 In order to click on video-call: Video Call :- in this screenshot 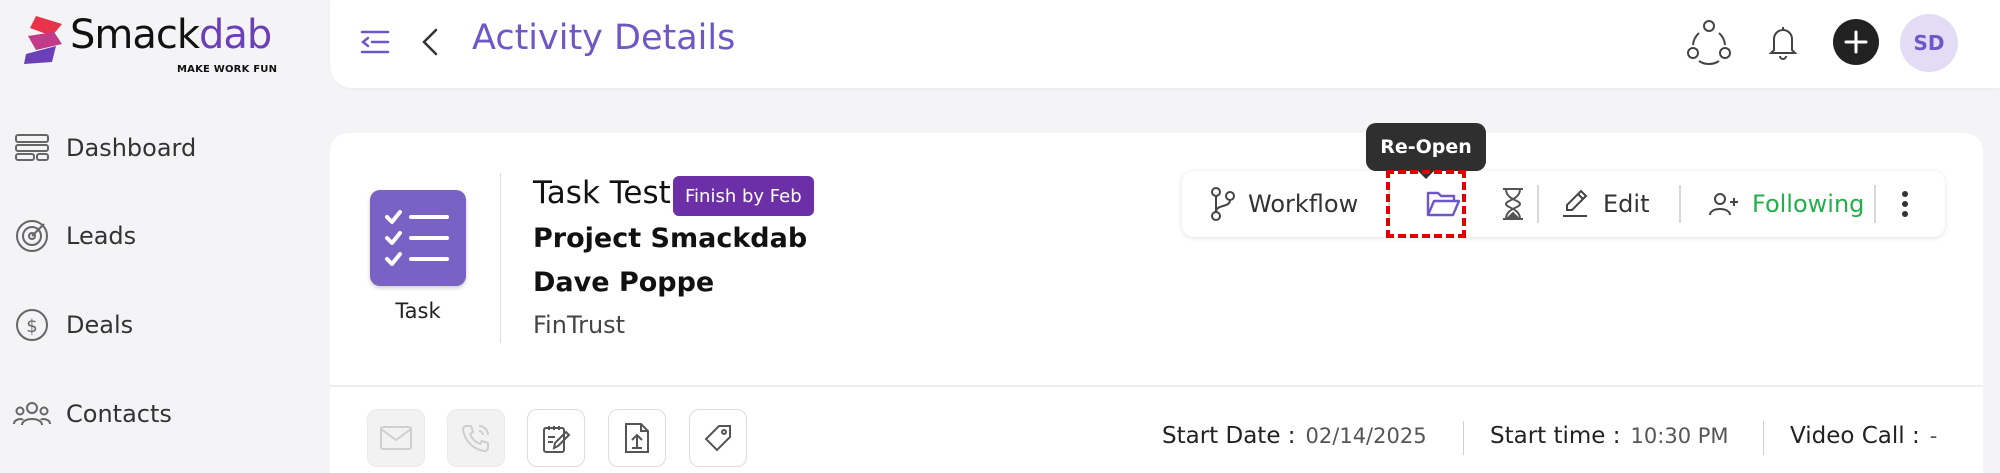, I will do `click(1863, 436)`.